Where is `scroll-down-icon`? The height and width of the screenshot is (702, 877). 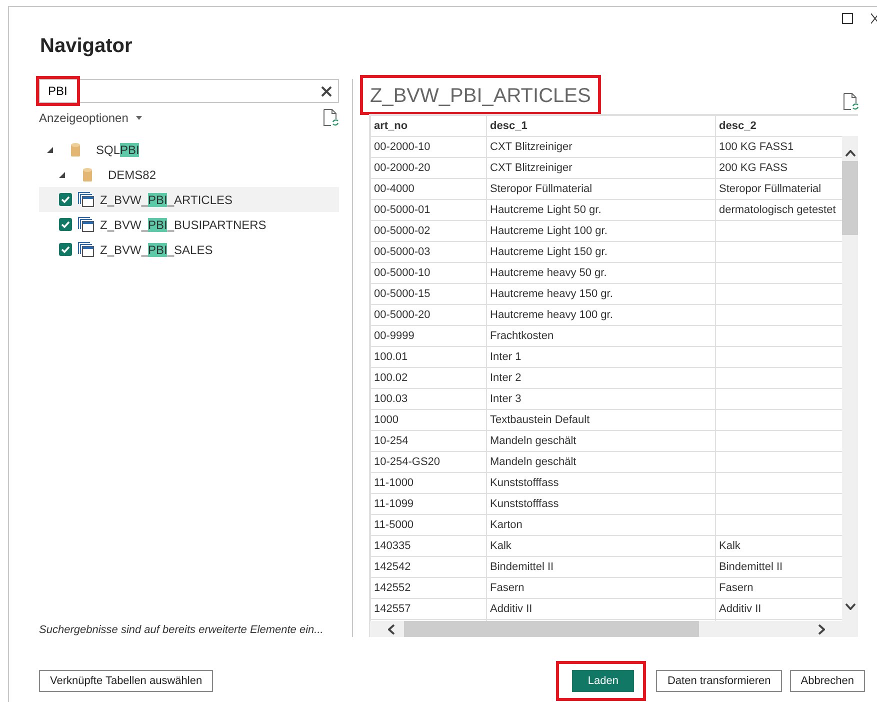 scroll-down-icon is located at coordinates (850, 606).